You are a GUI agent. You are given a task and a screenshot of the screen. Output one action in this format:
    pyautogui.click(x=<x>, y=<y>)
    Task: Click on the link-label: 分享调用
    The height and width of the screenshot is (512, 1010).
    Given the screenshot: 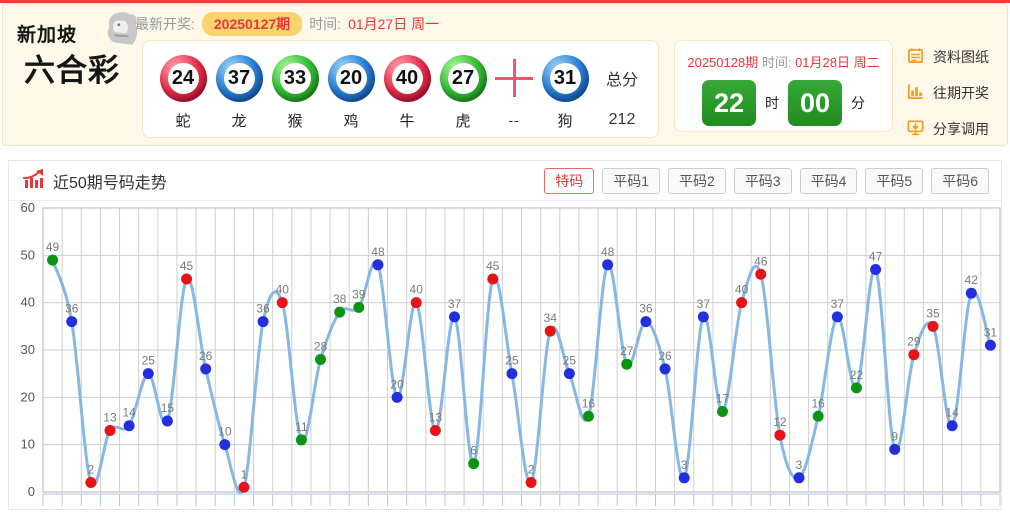 What is the action you would take?
    pyautogui.click(x=961, y=129)
    